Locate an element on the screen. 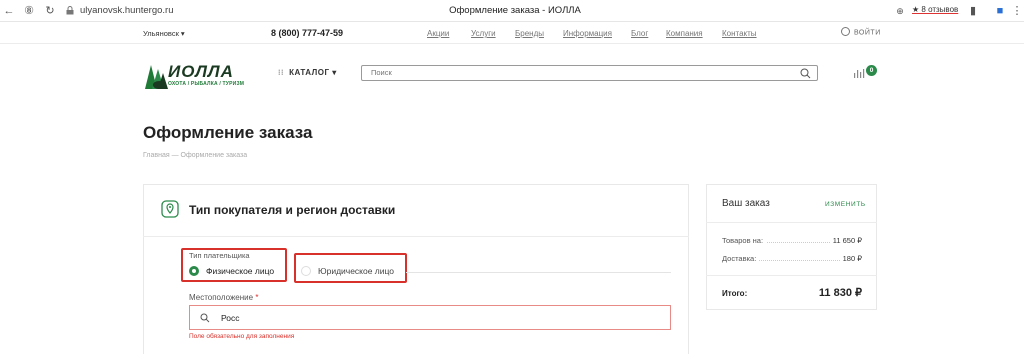 The image size is (1024, 354). total-label: Итого: is located at coordinates (735, 293).